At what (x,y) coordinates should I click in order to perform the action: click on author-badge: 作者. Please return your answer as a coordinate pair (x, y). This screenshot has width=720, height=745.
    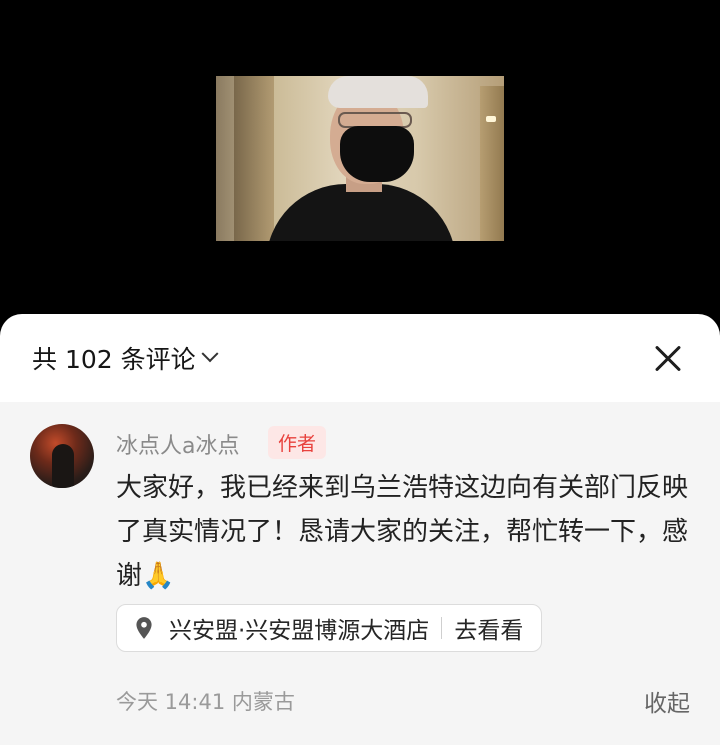
    Looking at the image, I should click on (297, 442).